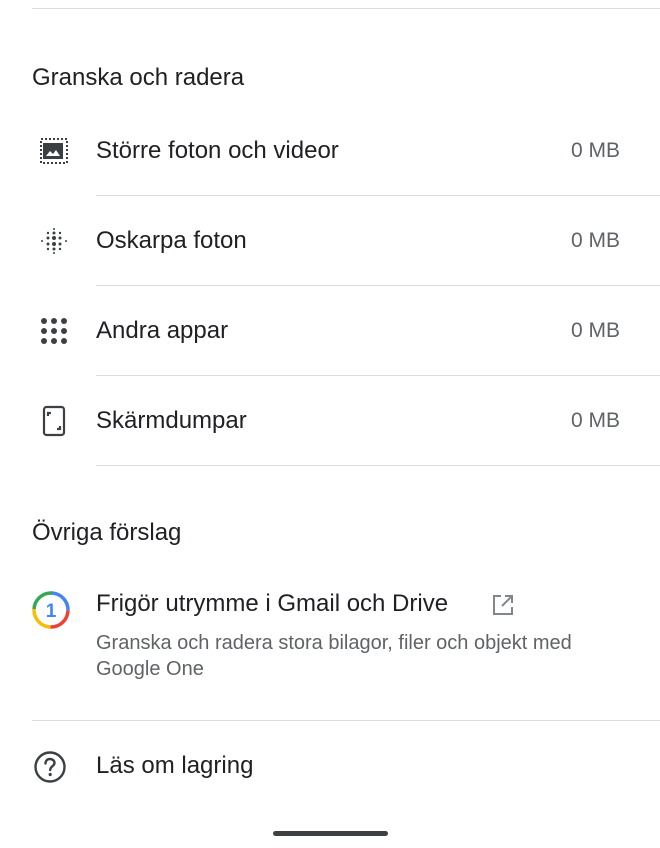 The width and height of the screenshot is (660, 848). What do you see at coordinates (138, 77) in the screenshot?
I see `review-section-title: Granska och radera` at bounding box center [138, 77].